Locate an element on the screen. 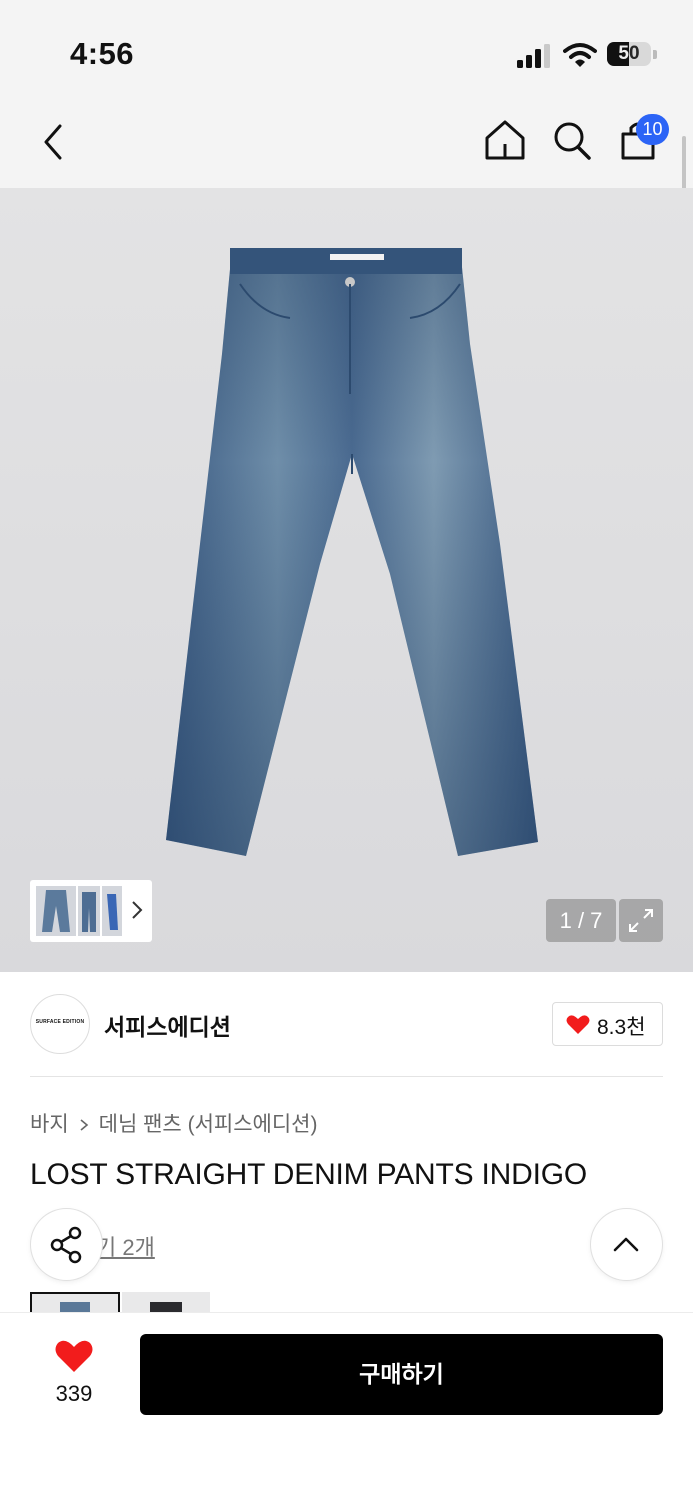 The height and width of the screenshot is (1501, 693). thumbnail-strip is located at coordinates (91, 911).